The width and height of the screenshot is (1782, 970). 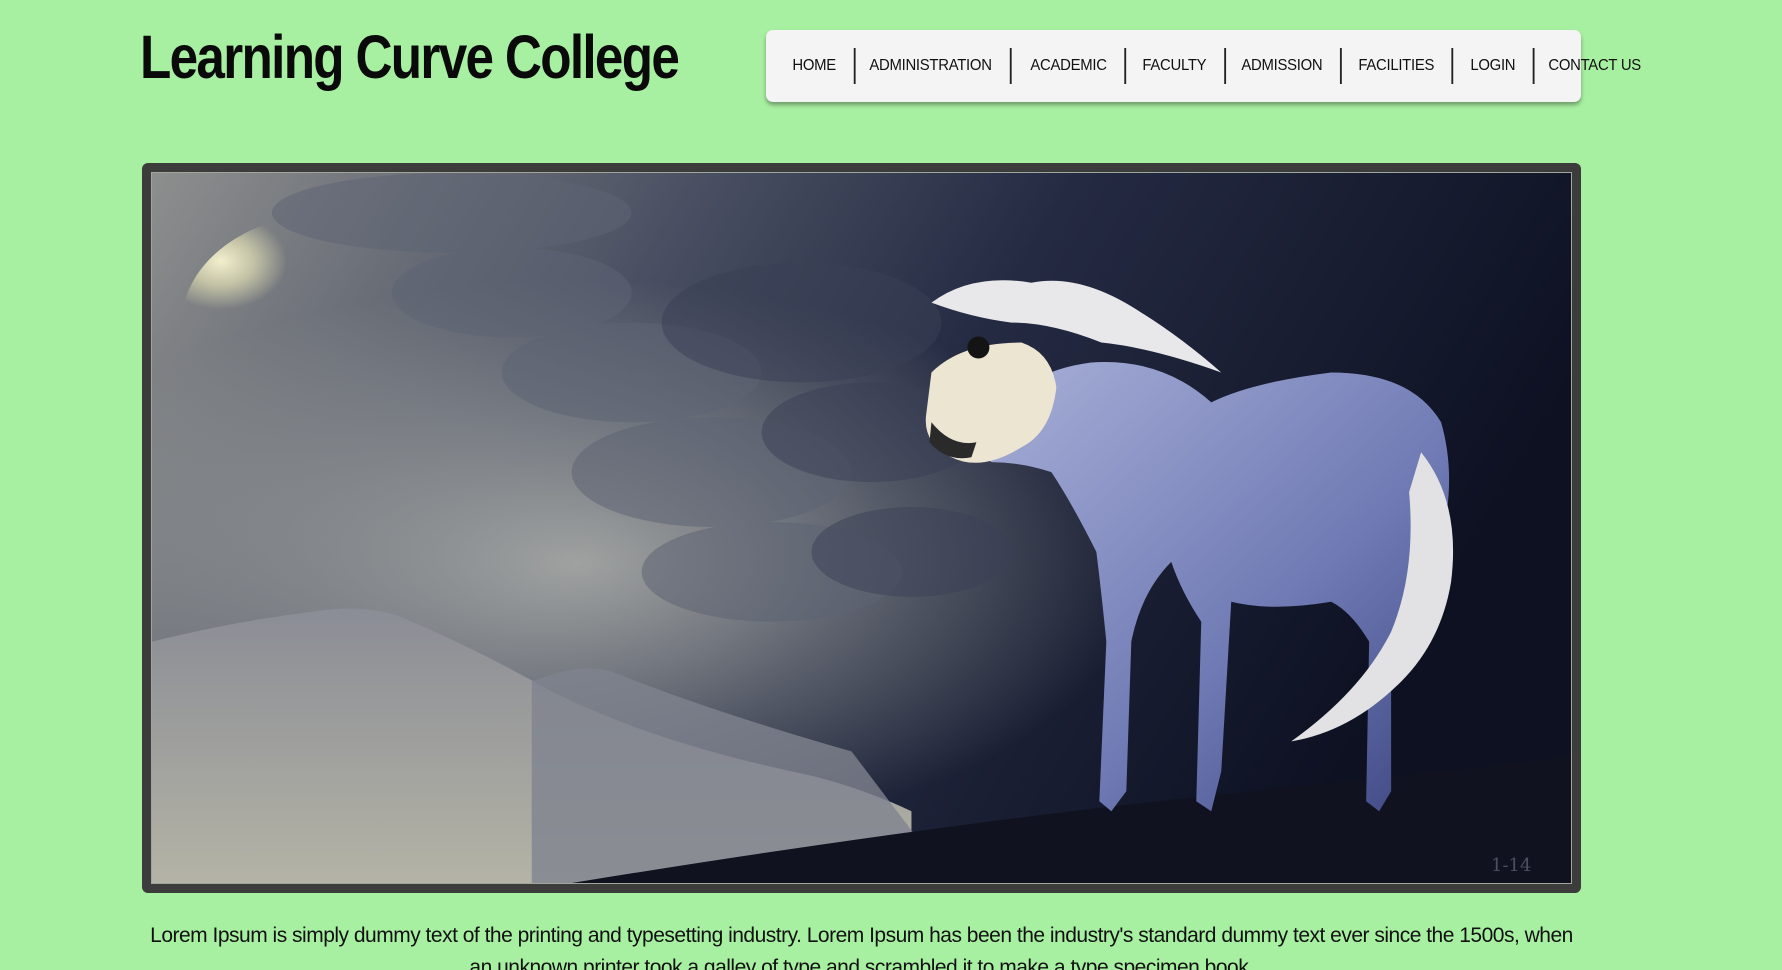 What do you see at coordinates (1288, 66) in the screenshot?
I see `nav-admission: ADMISSION` at bounding box center [1288, 66].